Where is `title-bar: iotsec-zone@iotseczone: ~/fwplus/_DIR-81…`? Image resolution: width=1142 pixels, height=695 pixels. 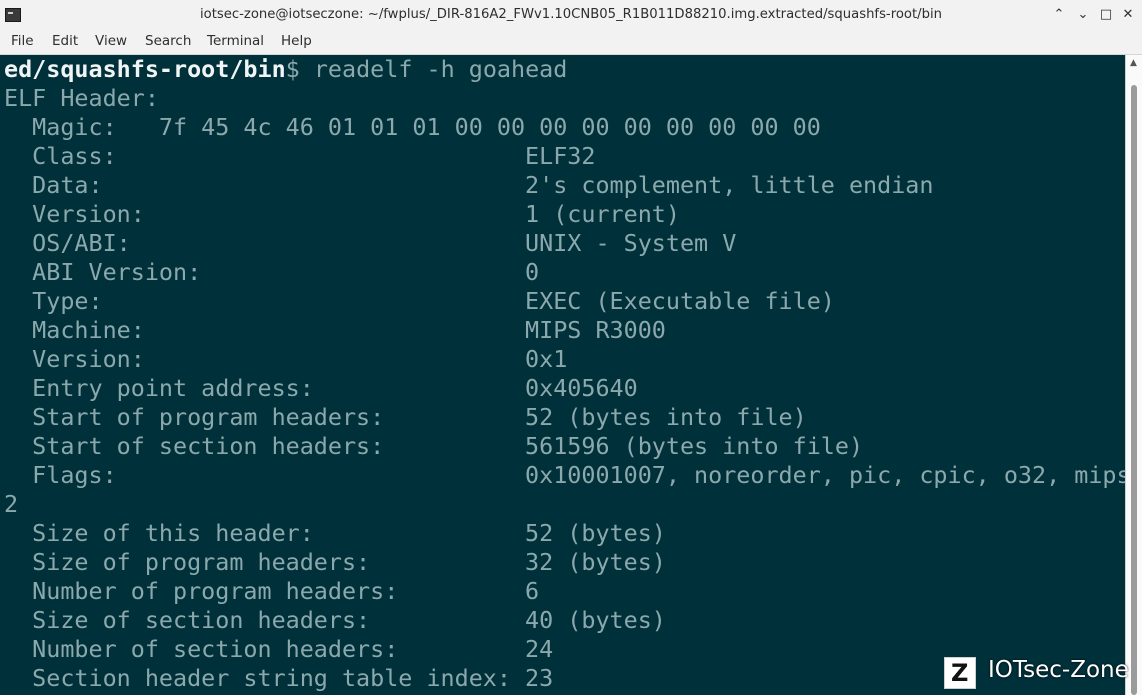
title-bar: iotsec-zone@iotseczone: ~/fwplus/_DIR-81… is located at coordinates (571, 15).